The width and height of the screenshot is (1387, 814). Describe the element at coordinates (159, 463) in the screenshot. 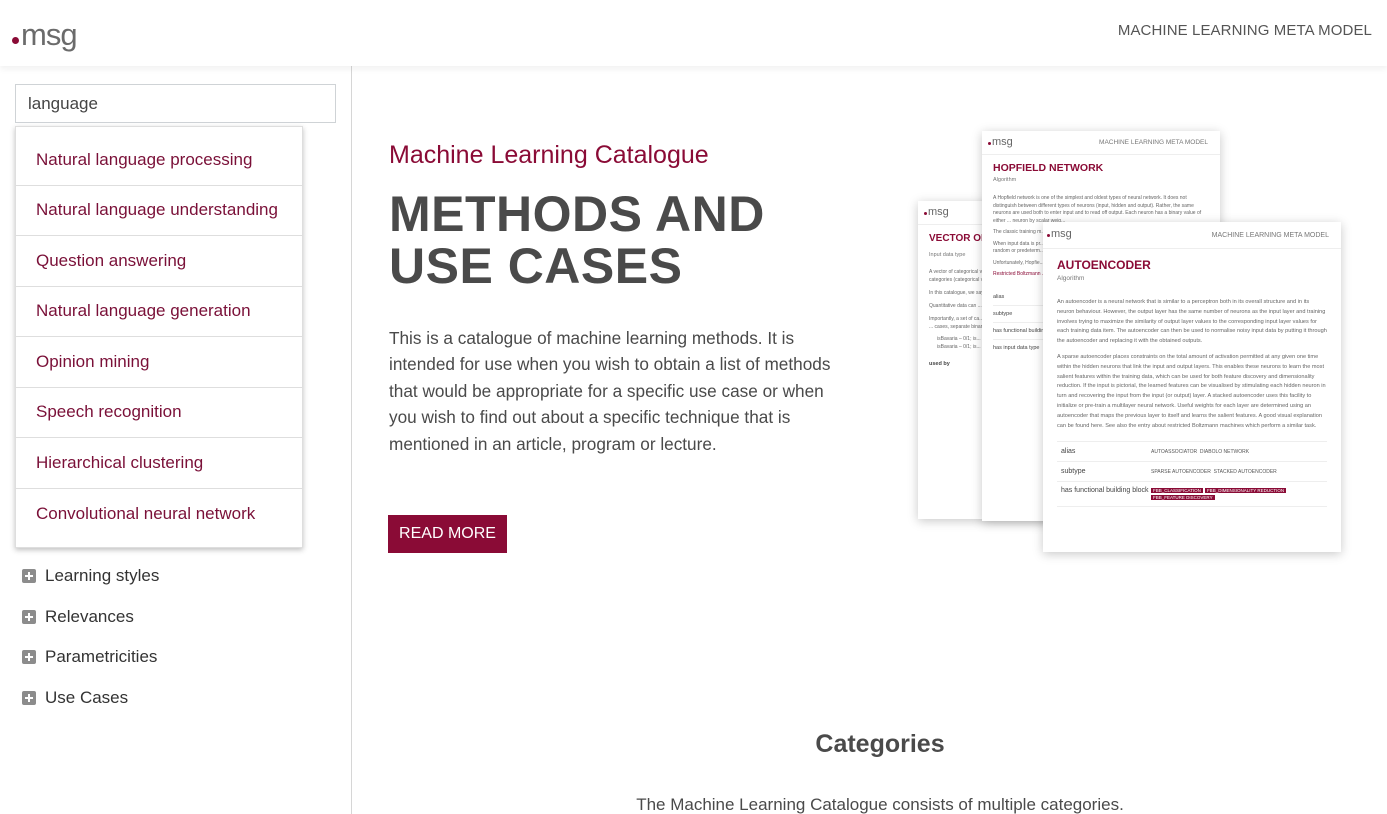

I see `autocomplete-item: Hierarchical clustering` at that location.